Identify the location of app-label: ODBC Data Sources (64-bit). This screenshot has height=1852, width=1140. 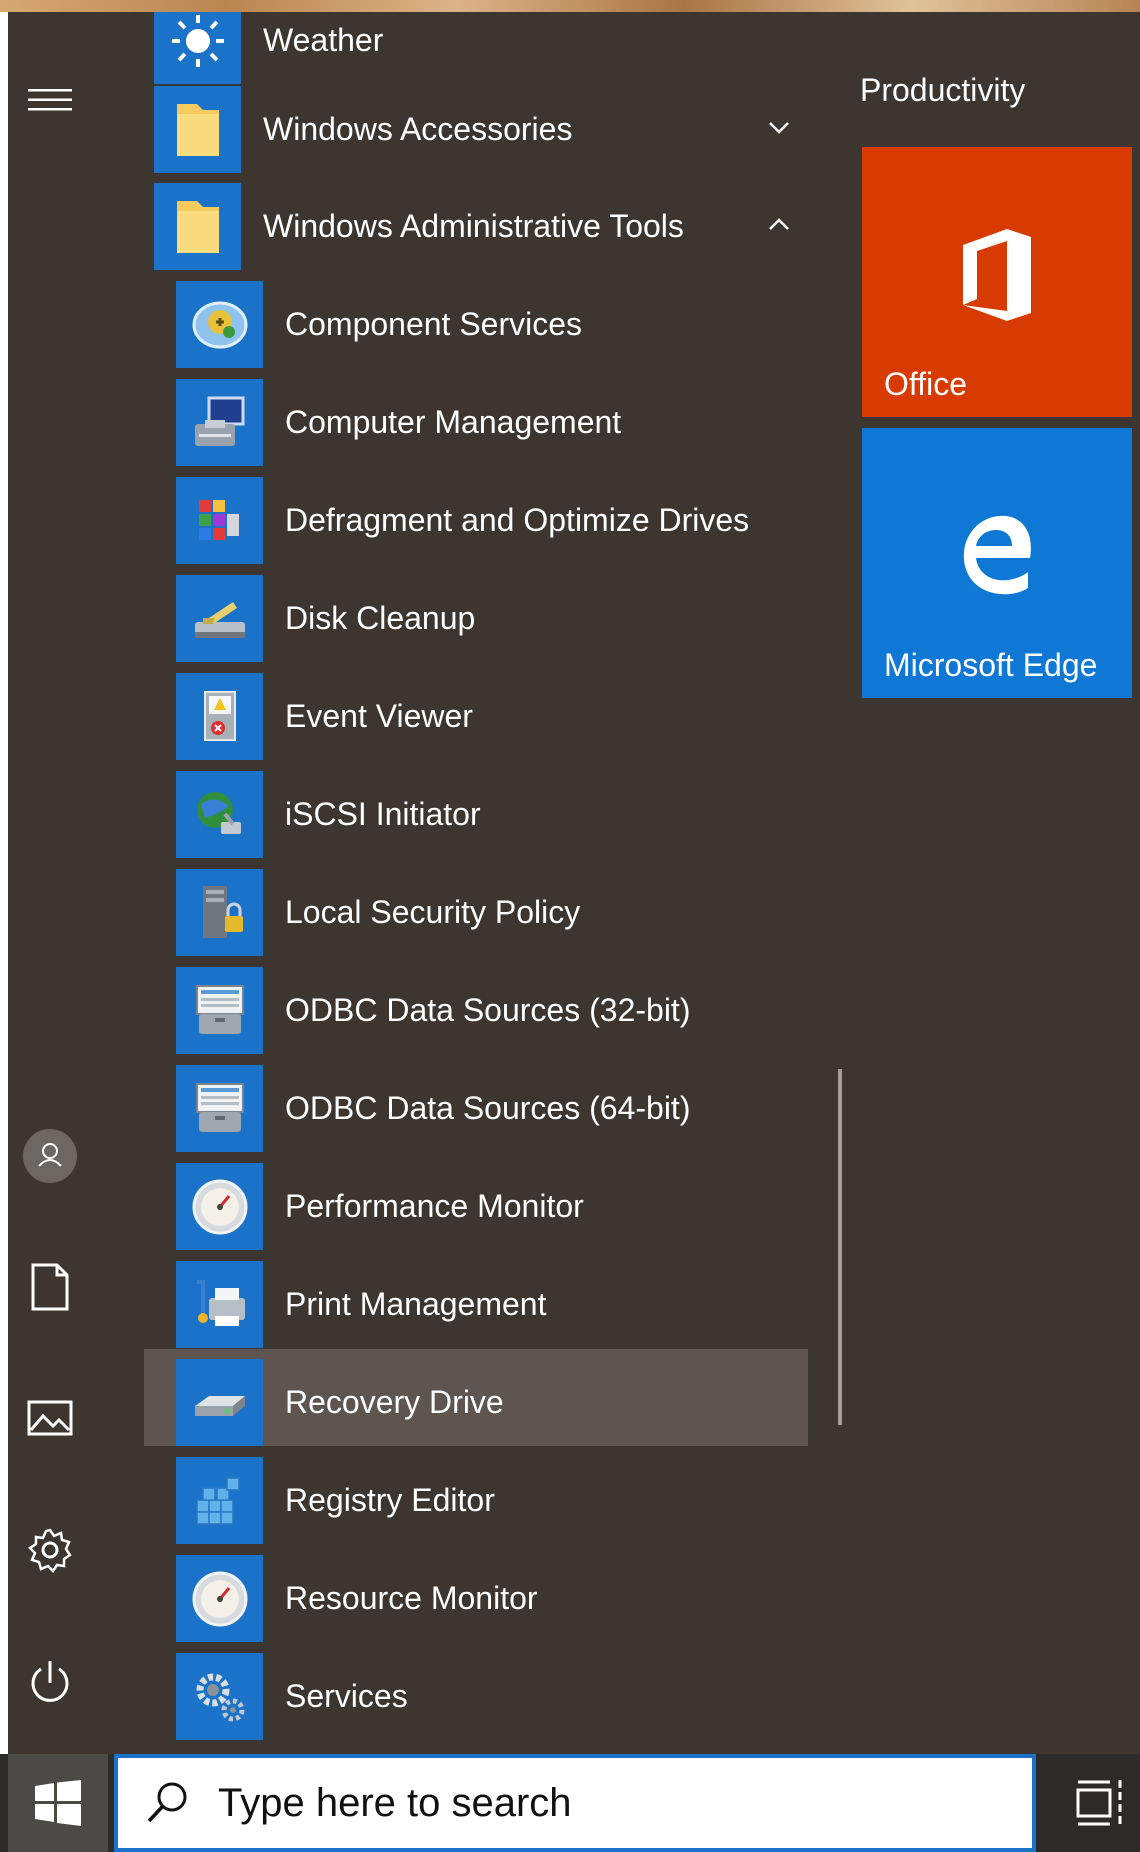
(488, 1108).